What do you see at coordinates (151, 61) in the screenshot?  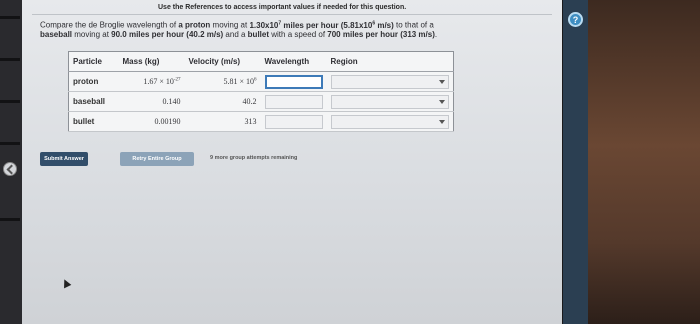 I see `header-mass: Mass (kg)` at bounding box center [151, 61].